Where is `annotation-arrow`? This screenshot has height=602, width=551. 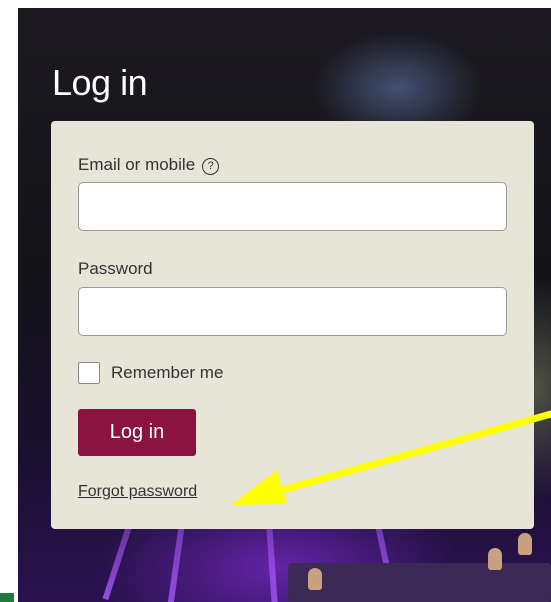 annotation-arrow is located at coordinates (391, 457).